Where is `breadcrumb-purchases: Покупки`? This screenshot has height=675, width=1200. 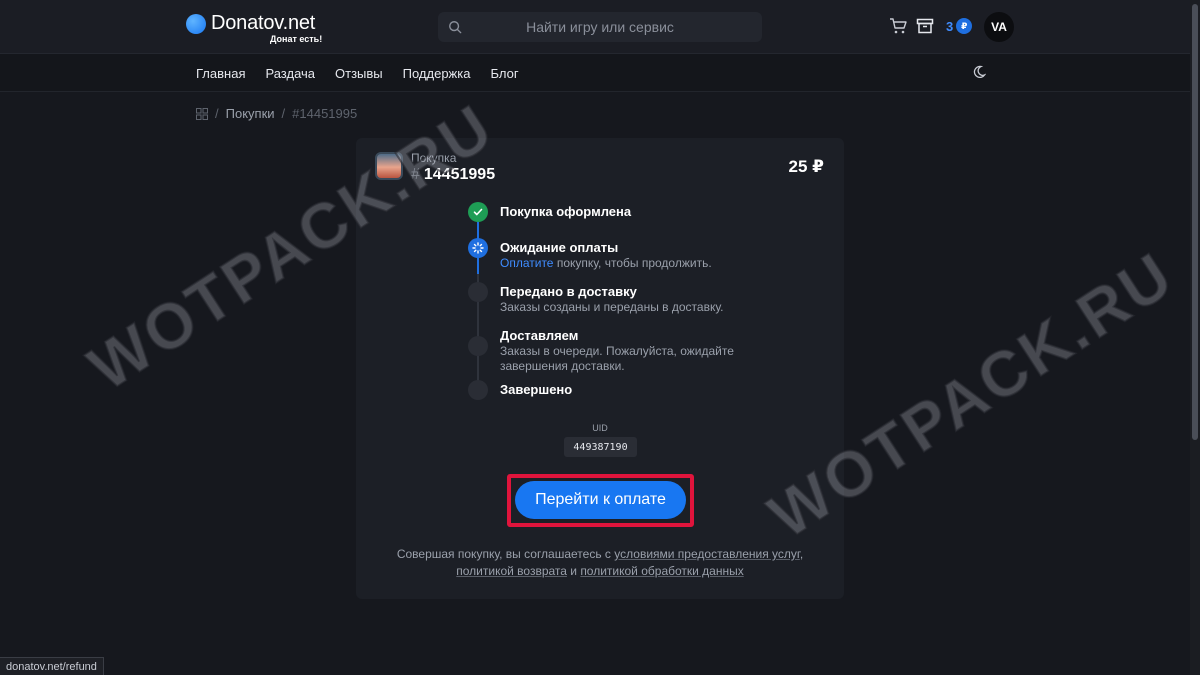
breadcrumb-purchases: Покупки is located at coordinates (250, 113).